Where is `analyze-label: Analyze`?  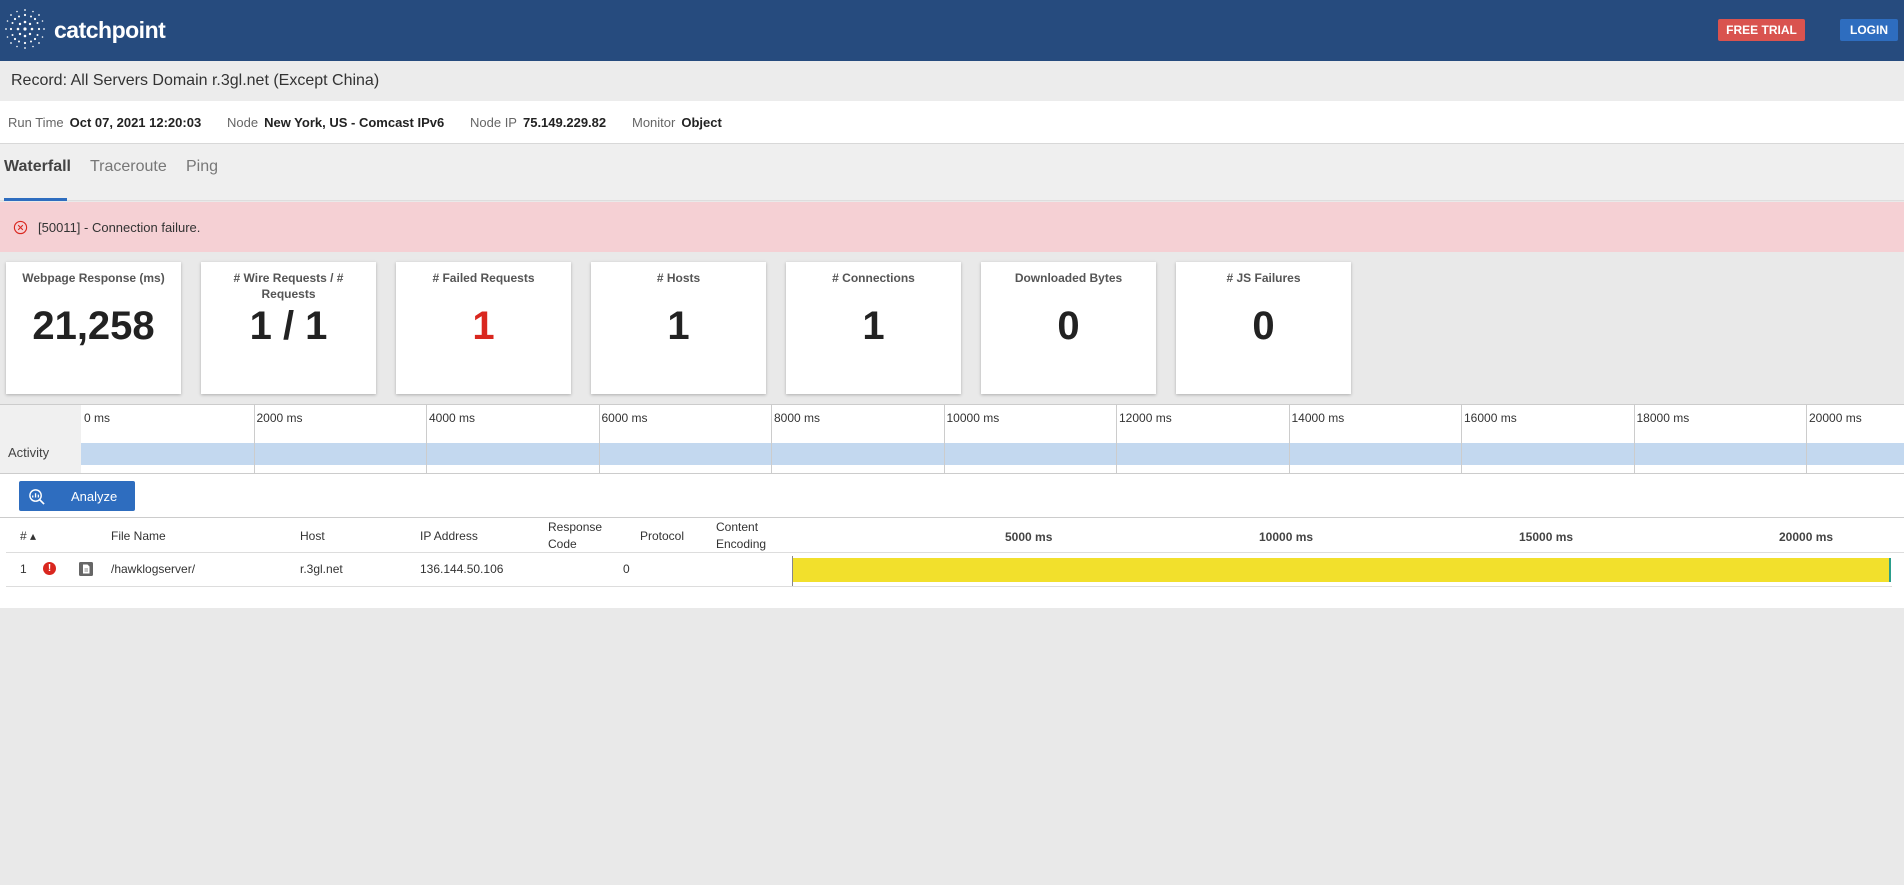 analyze-label: Analyze is located at coordinates (94, 496).